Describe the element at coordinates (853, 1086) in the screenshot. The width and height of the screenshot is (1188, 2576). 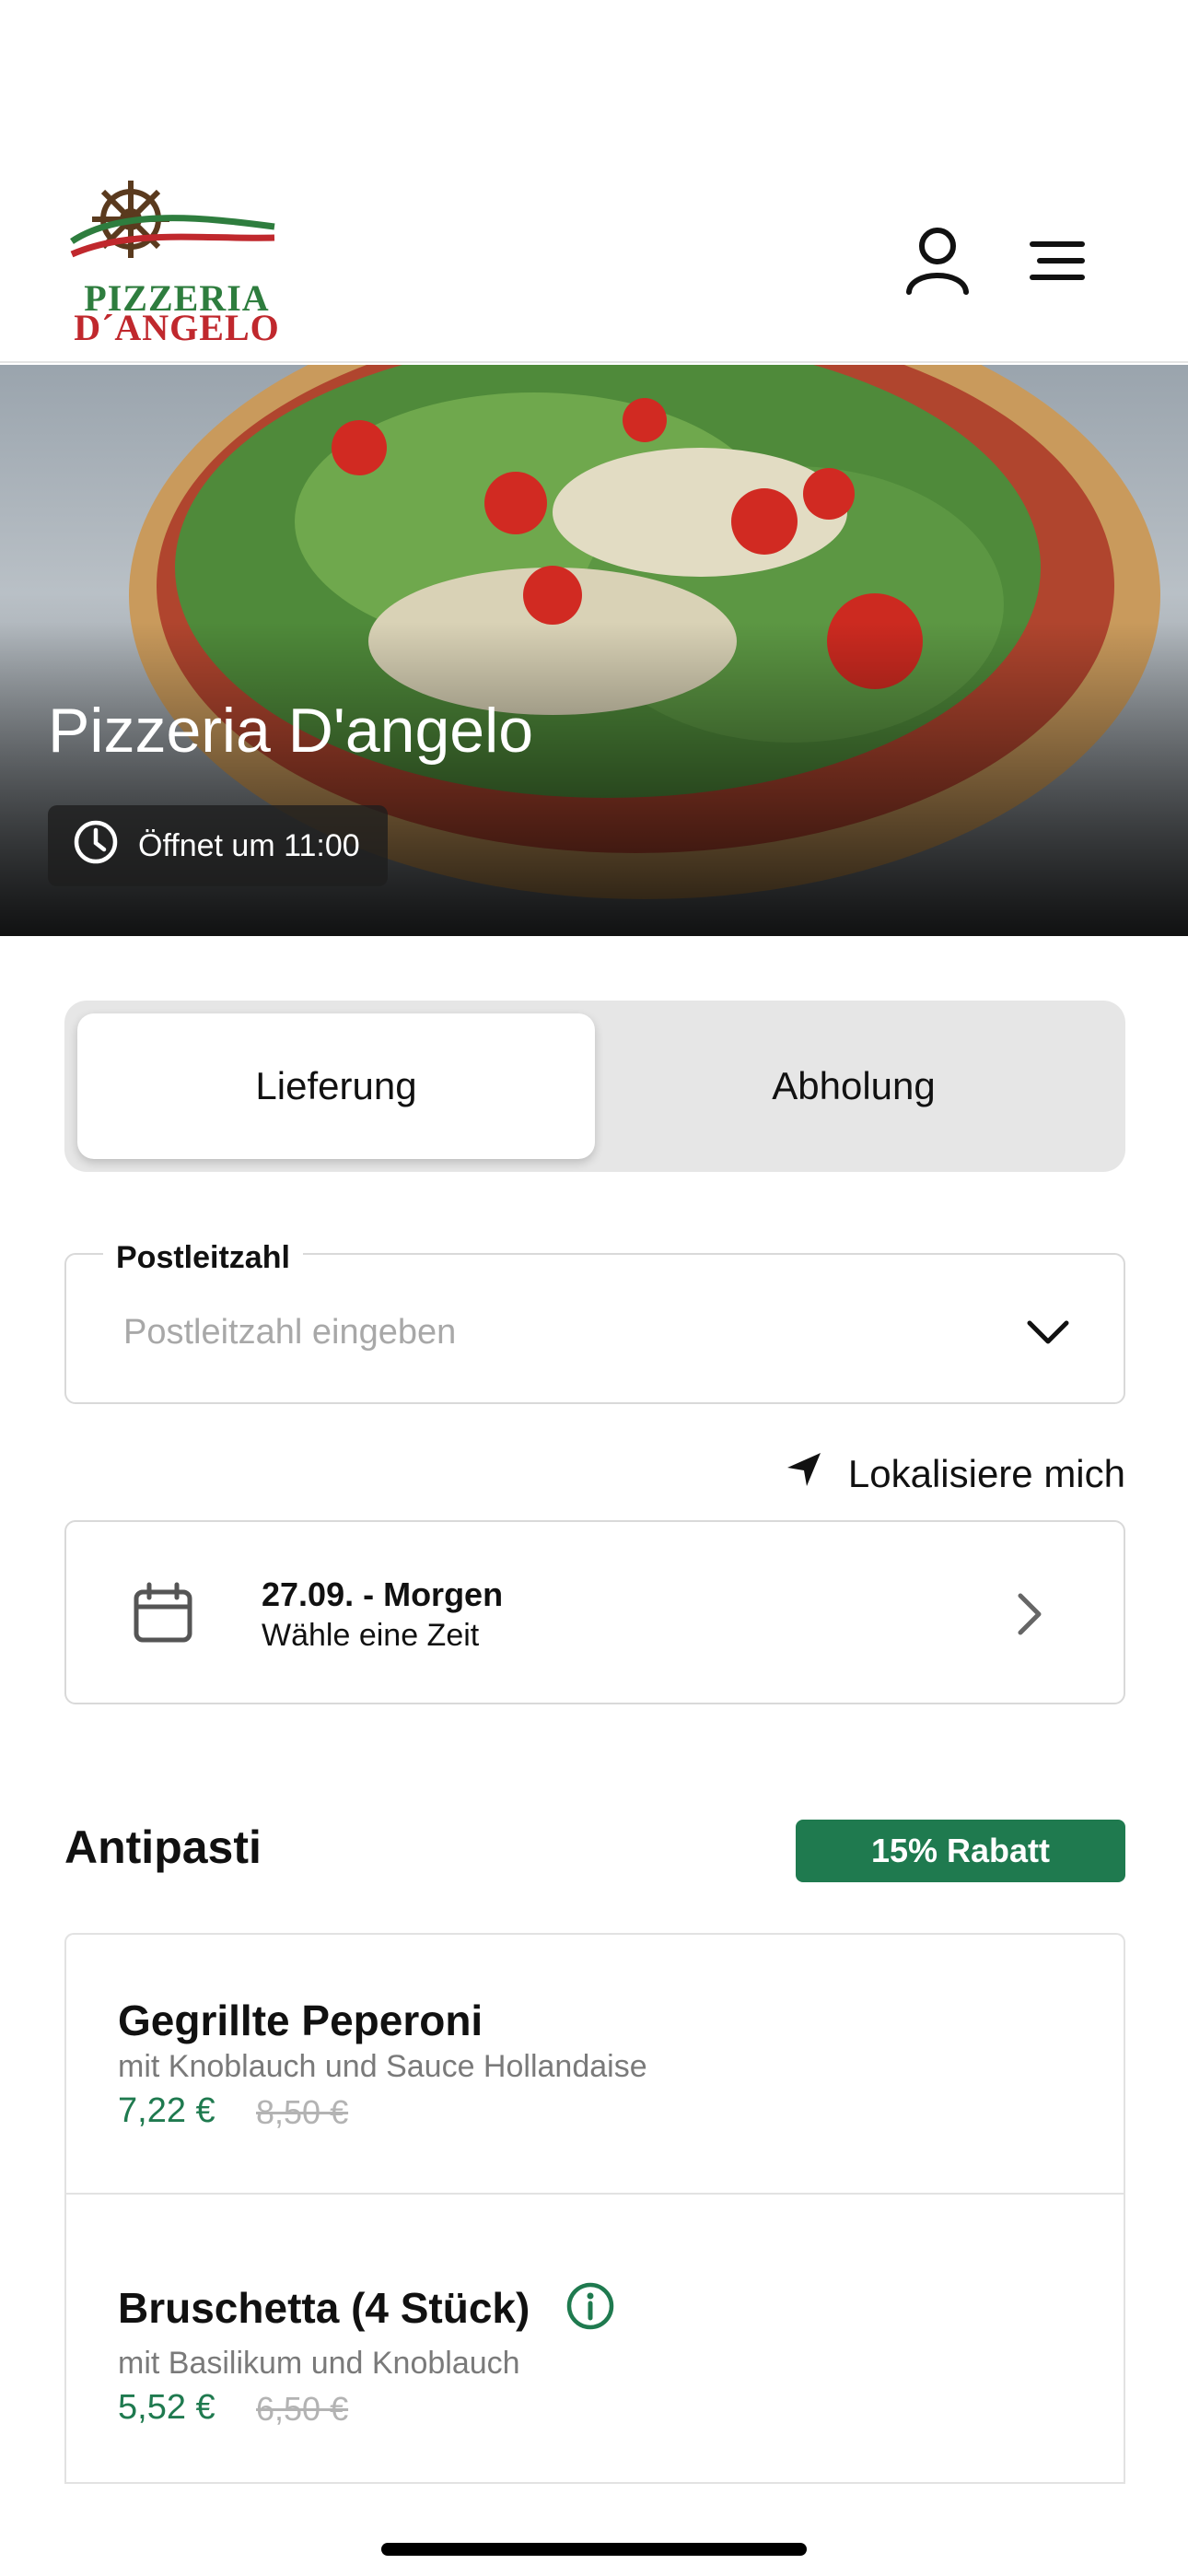
I see `pickup-tab: Abholung` at that location.